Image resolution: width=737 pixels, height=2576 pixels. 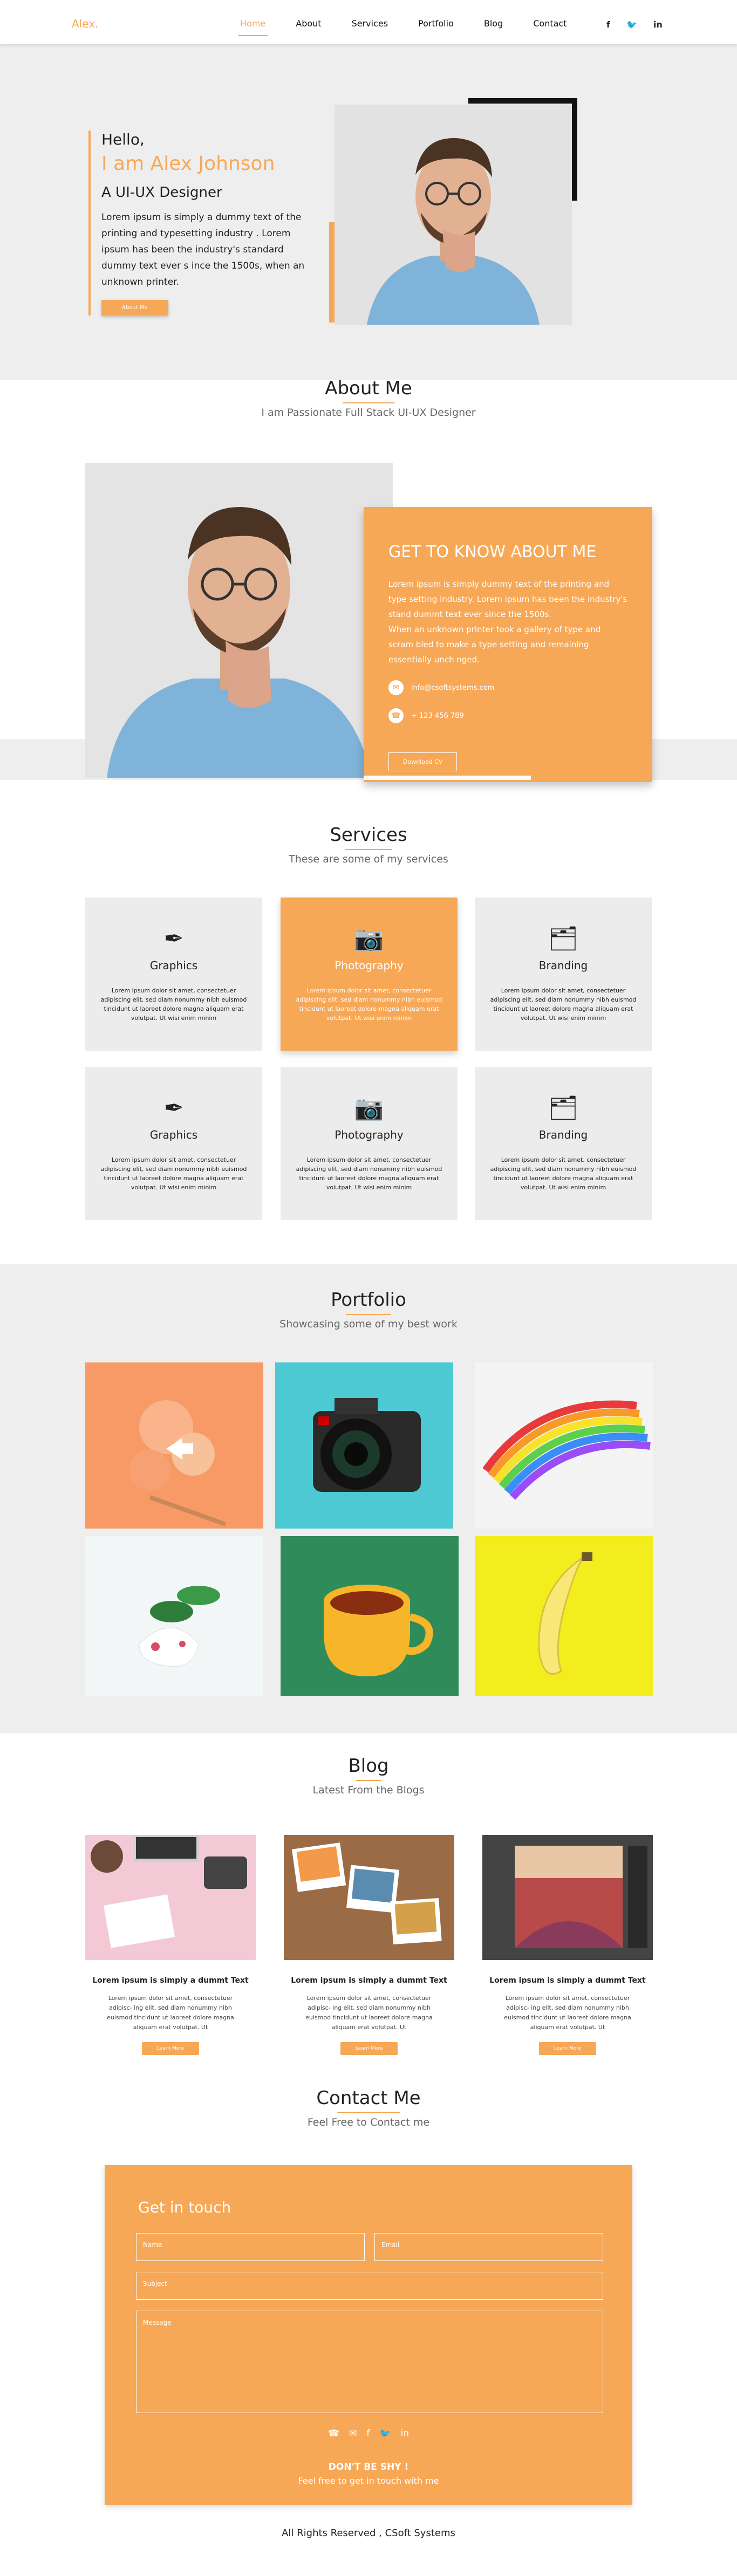 What do you see at coordinates (452, 688) in the screenshot?
I see `about-email-text: info@csoftsystems.com` at bounding box center [452, 688].